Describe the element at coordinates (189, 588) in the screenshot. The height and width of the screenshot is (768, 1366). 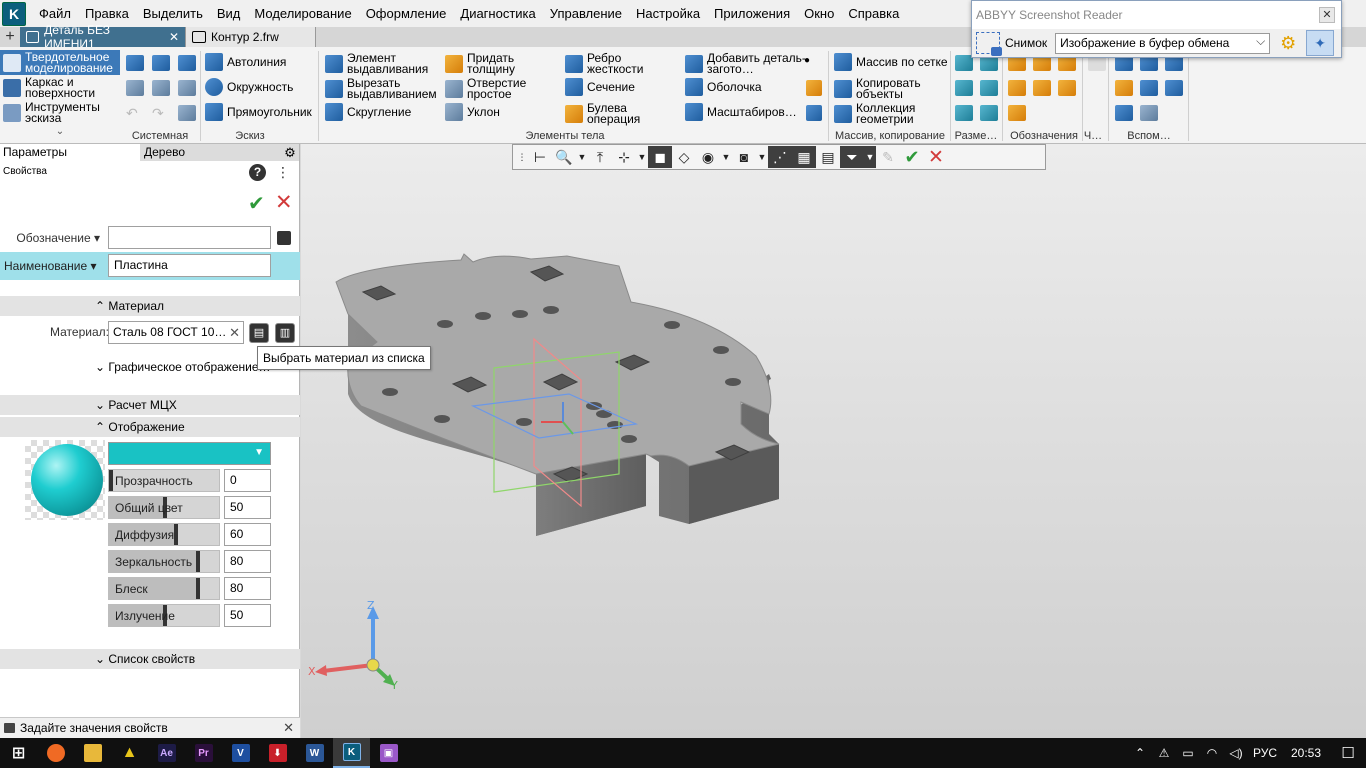
I see `gloss-slider: Блеск 80` at that location.